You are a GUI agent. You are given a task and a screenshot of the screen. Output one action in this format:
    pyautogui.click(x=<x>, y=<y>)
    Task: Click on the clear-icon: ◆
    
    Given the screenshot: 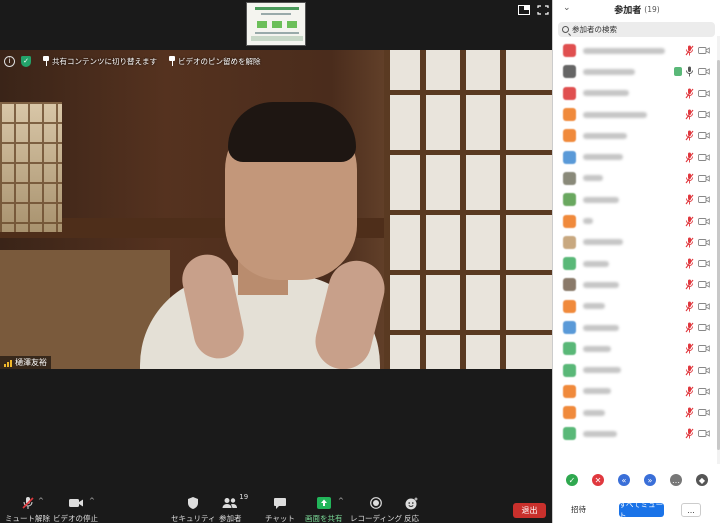 What is the action you would take?
    pyautogui.click(x=702, y=480)
    